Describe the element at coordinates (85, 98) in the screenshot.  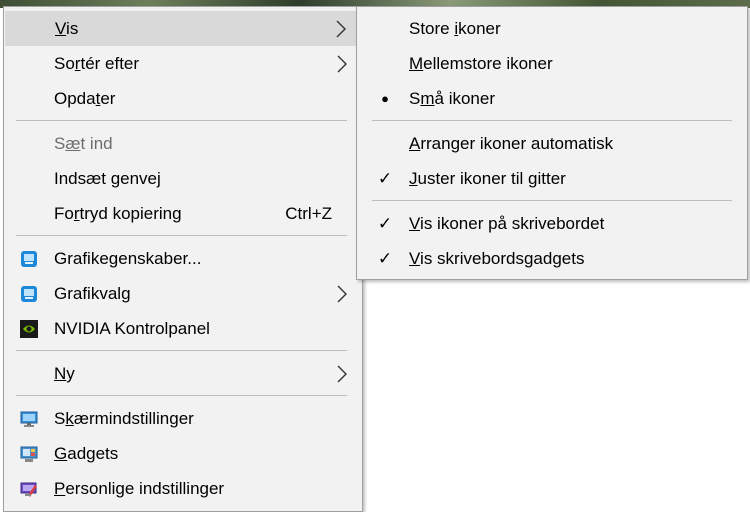
I see `menu-item-label: Opdater` at that location.